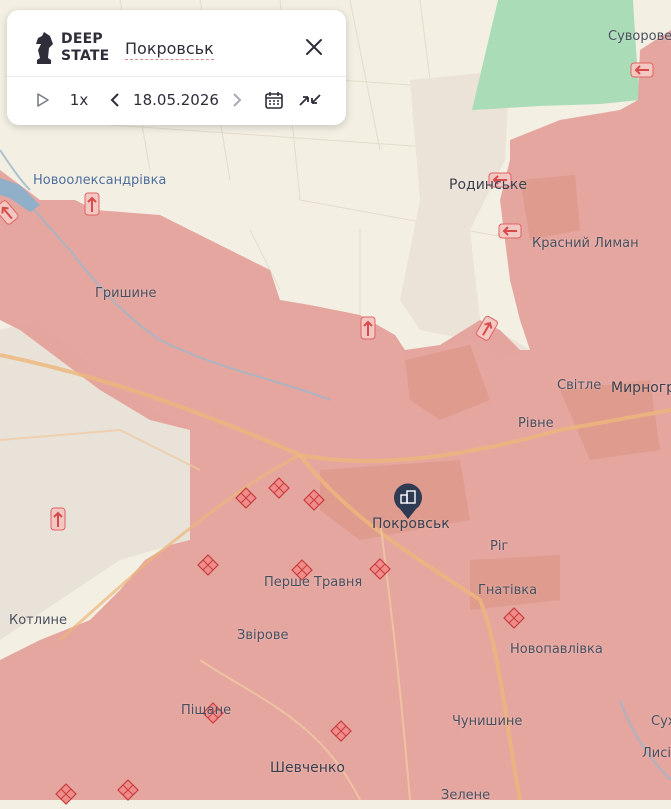  Describe the element at coordinates (82, 39) in the screenshot. I see `brand-line-1: DEEP` at that location.